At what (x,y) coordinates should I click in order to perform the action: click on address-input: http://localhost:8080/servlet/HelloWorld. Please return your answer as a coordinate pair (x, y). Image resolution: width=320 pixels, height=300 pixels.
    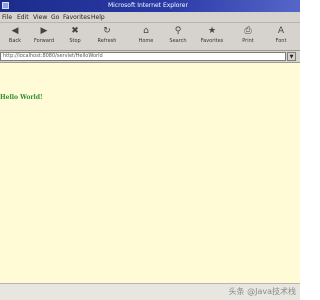
    Looking at the image, I should click on (143, 56).